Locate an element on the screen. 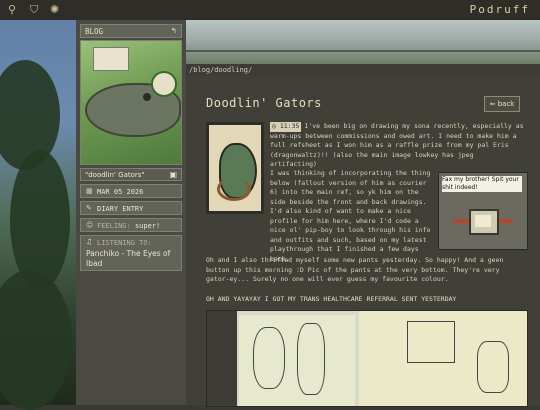  blog-header: BLOG ↰ is located at coordinates (131, 31).